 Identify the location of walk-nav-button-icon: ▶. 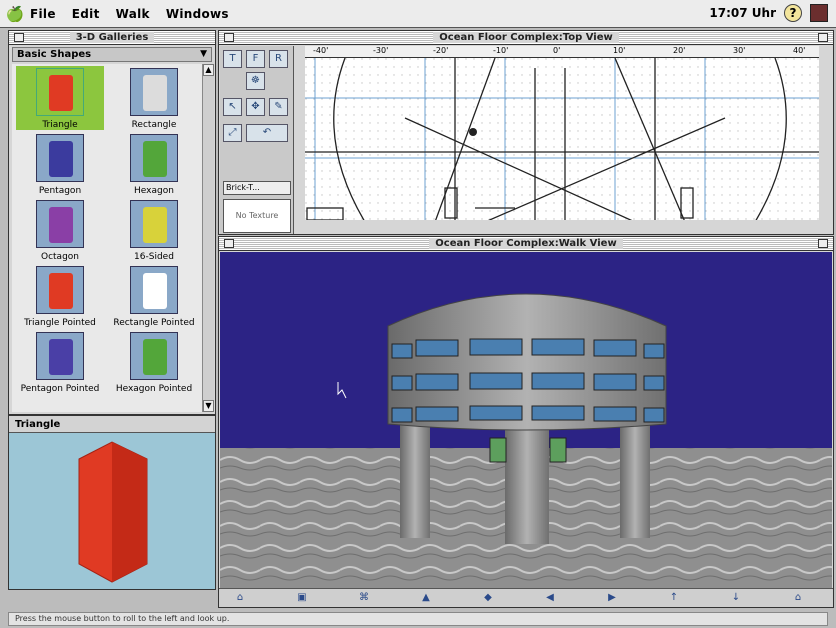
(612, 598).